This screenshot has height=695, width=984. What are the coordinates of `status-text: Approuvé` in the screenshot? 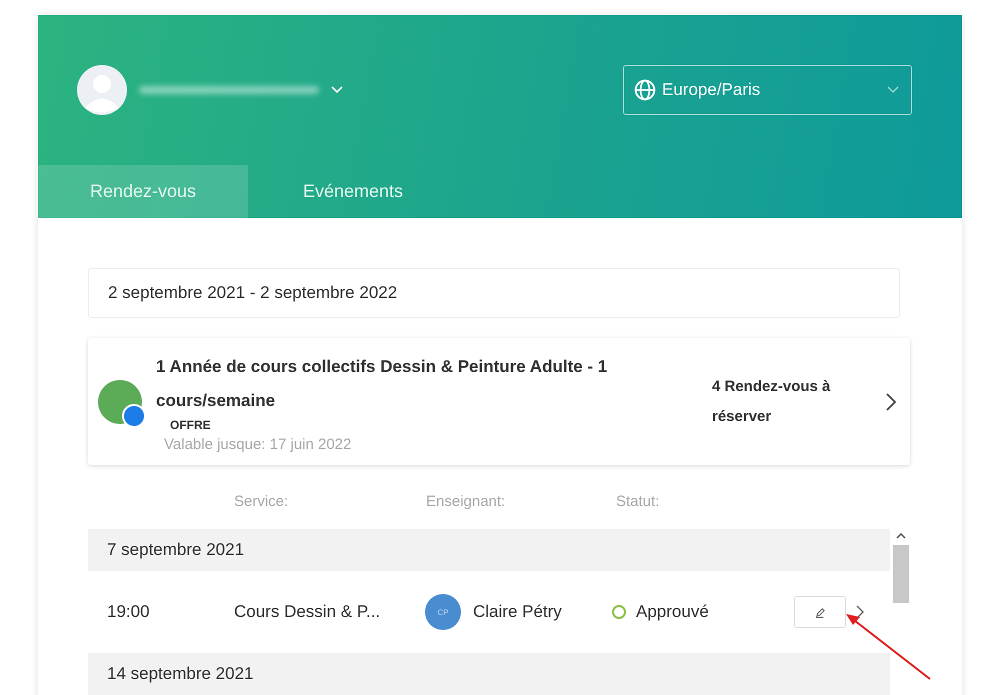 It's located at (672, 612).